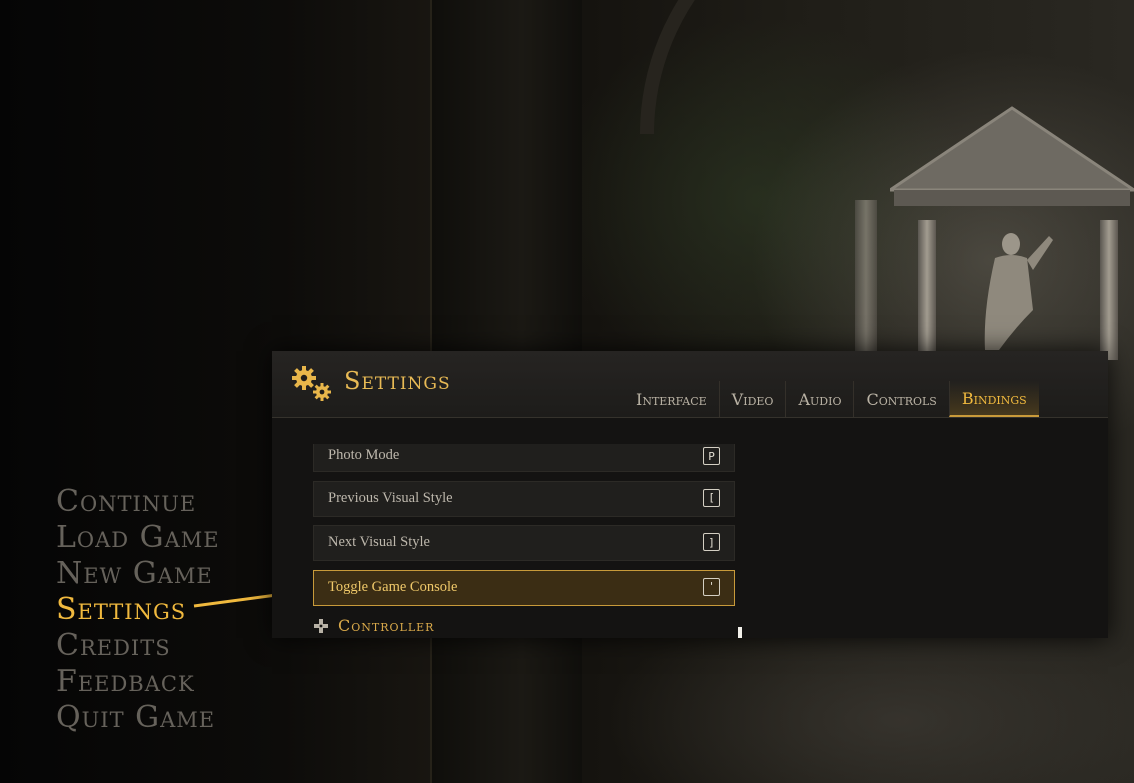  What do you see at coordinates (819, 399) in the screenshot?
I see `tab-audio: Audio` at bounding box center [819, 399].